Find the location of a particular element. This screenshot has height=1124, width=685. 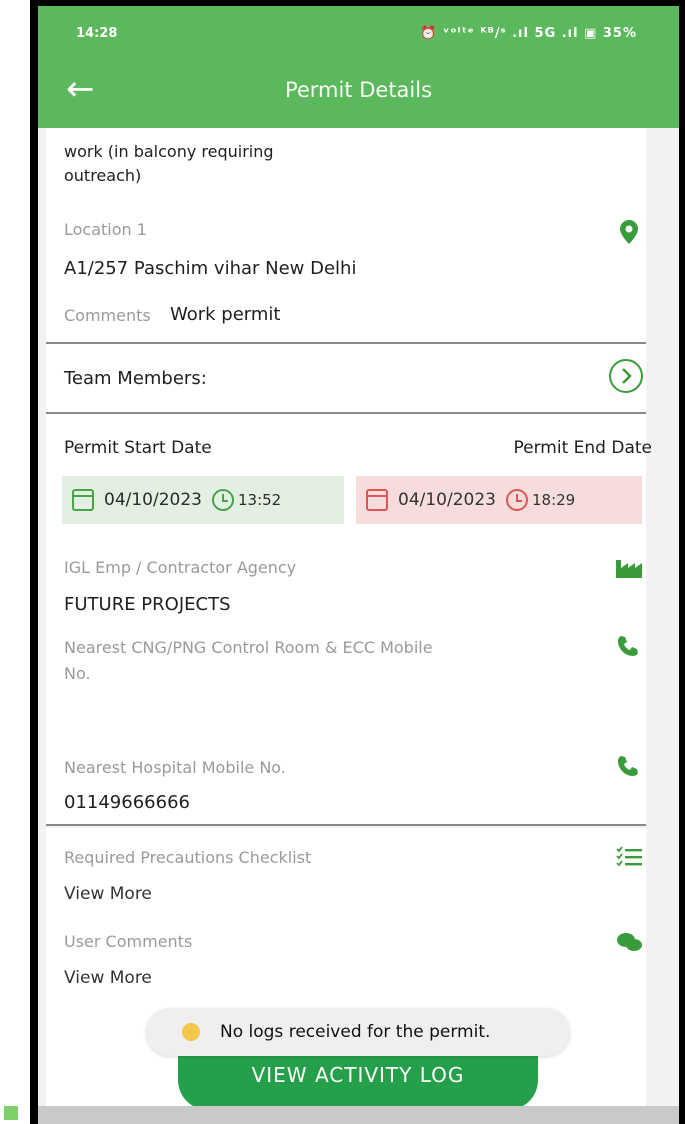

start-date-box: 04/10/2023 13:52 is located at coordinates (203, 500).